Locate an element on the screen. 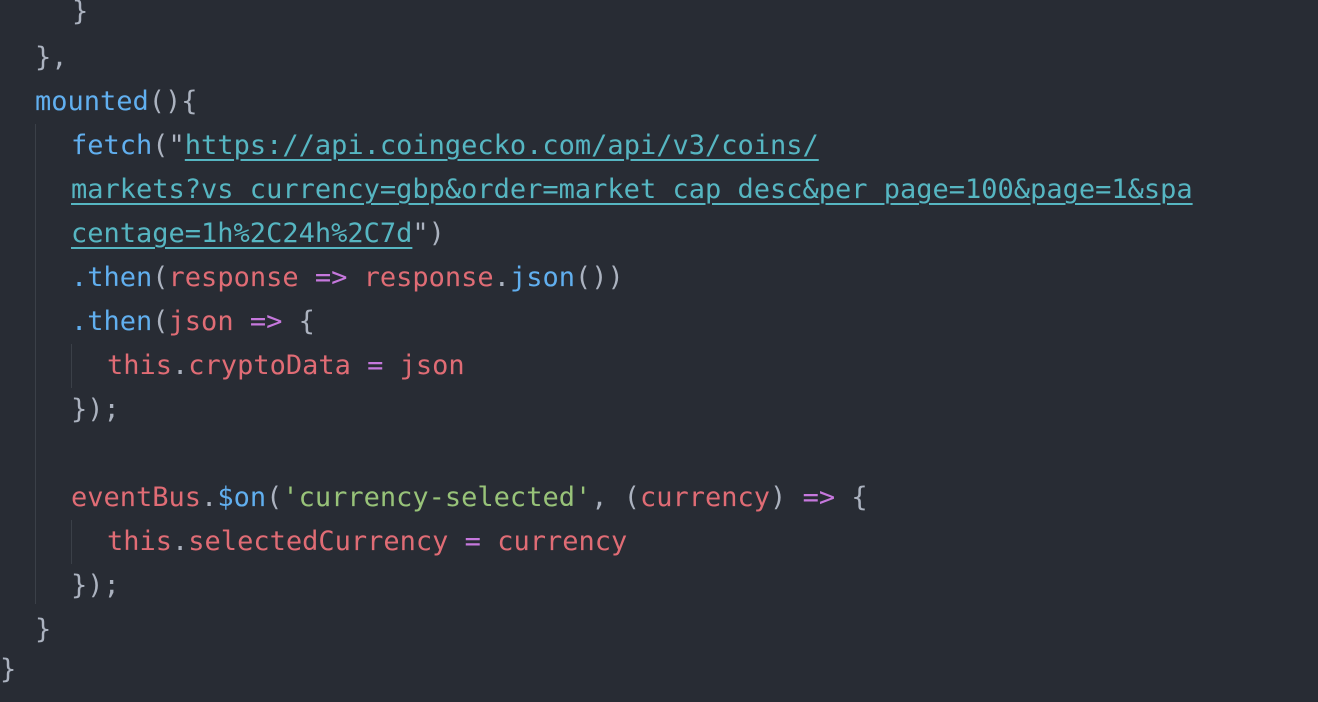 The width and height of the screenshot is (1318, 702). token-punctuation: }, is located at coordinates (51, 57).